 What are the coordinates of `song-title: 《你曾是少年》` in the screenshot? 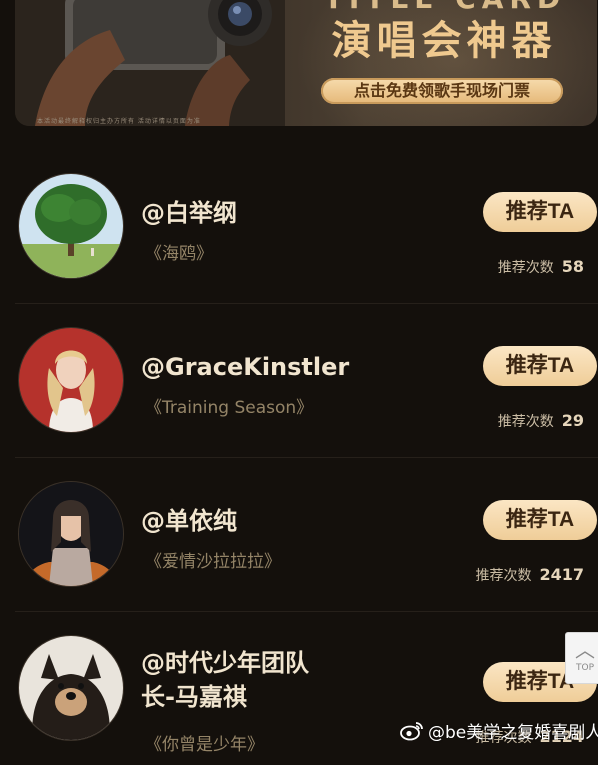 It's located at (204, 745).